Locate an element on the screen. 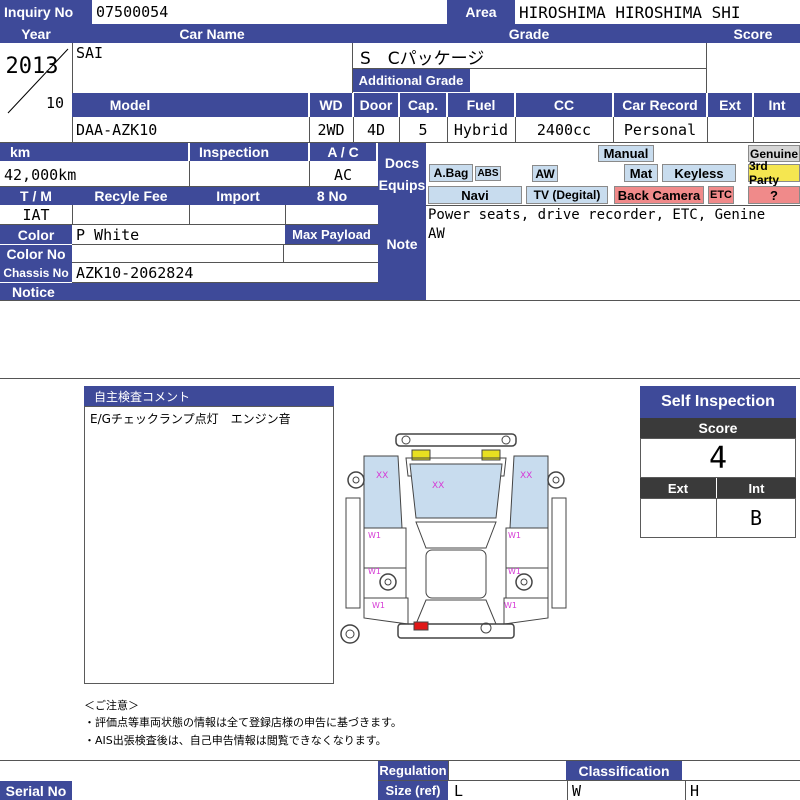  left-quarter-mark: W1 is located at coordinates (378, 605).